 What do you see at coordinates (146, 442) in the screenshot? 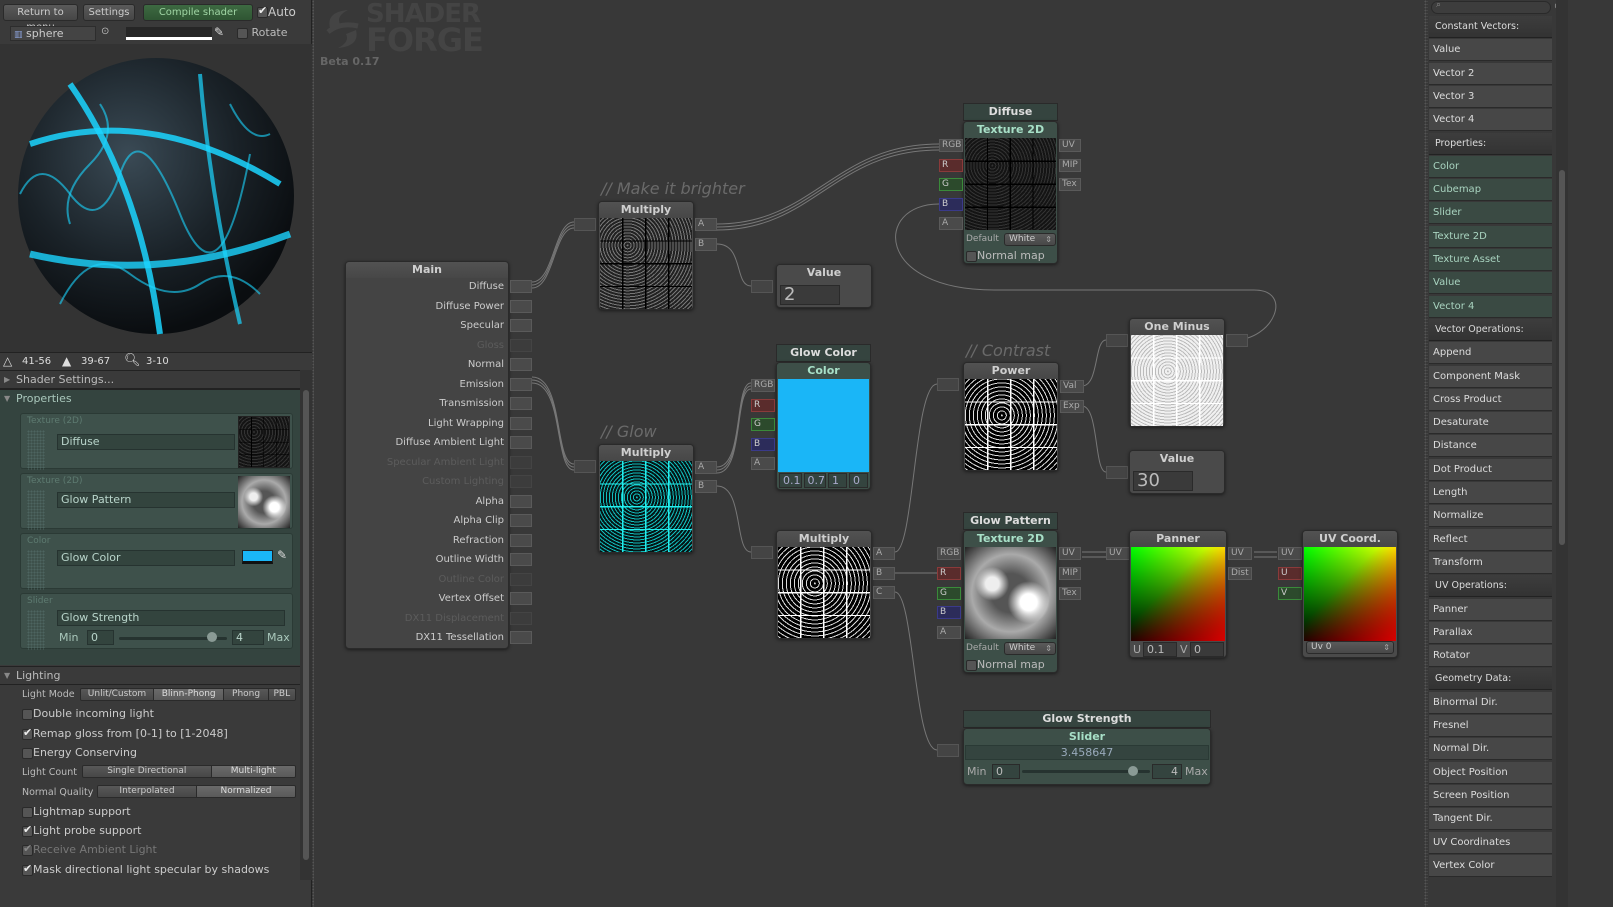
I see `property-name-field: Diffuse` at bounding box center [146, 442].